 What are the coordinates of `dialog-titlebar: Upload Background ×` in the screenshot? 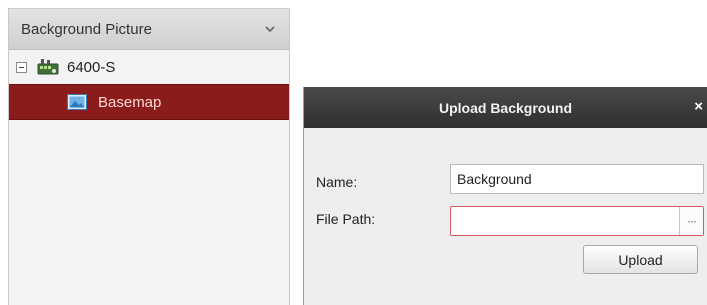 It's located at (505, 107).